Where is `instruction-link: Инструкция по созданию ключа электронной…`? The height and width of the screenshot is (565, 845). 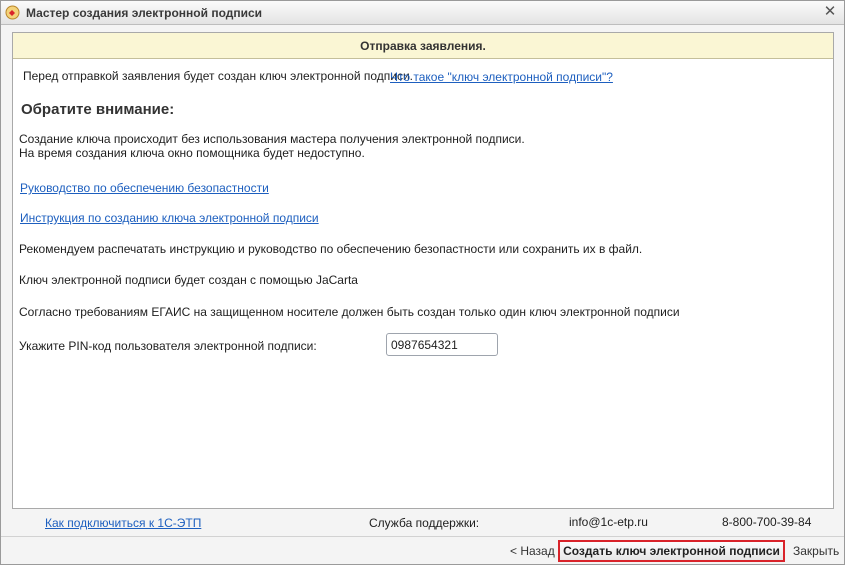 instruction-link: Инструкция по созданию ключа электронной… is located at coordinates (169, 218).